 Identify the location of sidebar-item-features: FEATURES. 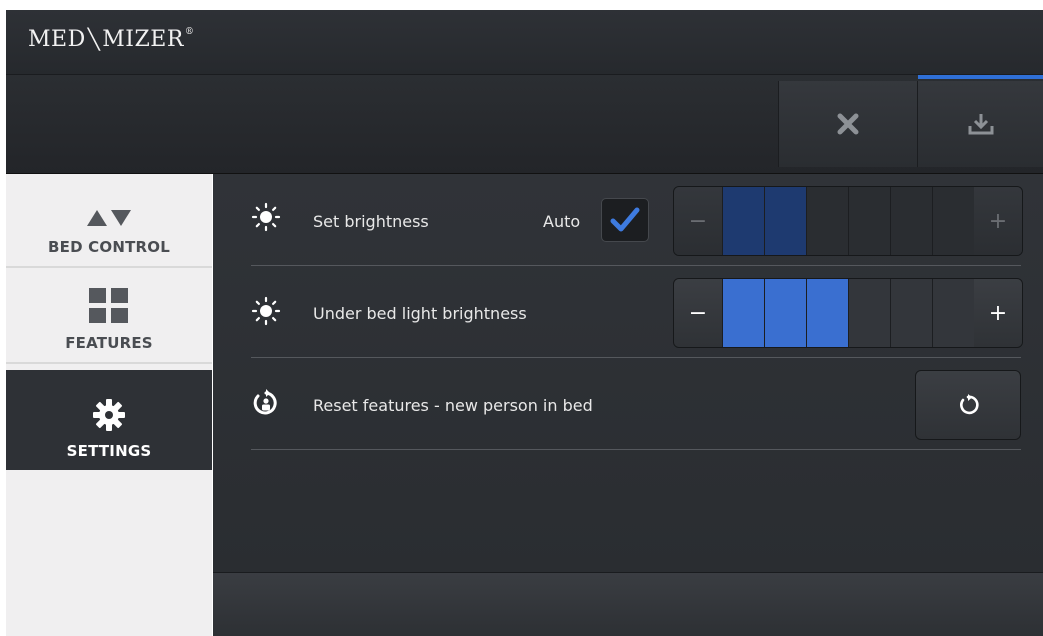
(109, 317).